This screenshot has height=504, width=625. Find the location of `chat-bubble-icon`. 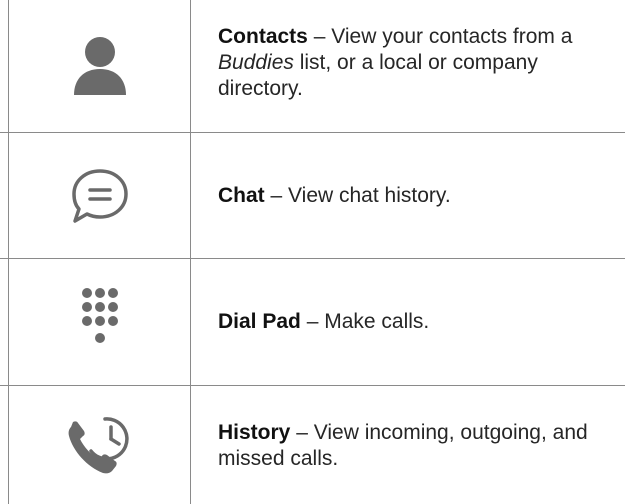

chat-bubble-icon is located at coordinates (99, 195).